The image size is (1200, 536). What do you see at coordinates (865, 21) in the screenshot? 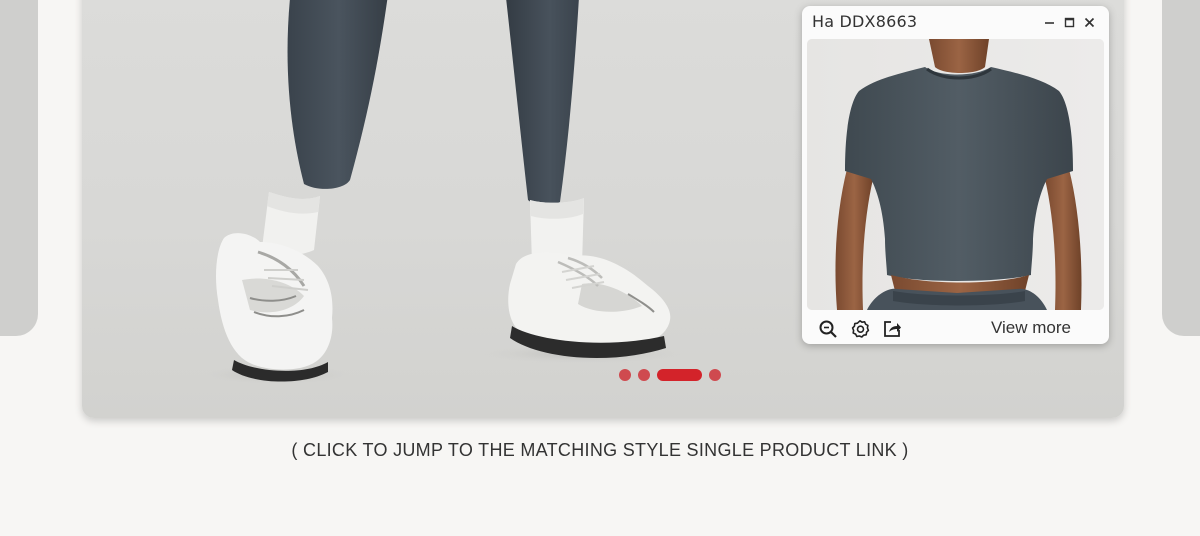
I see `popup-title: Ha DDX8663` at bounding box center [865, 21].